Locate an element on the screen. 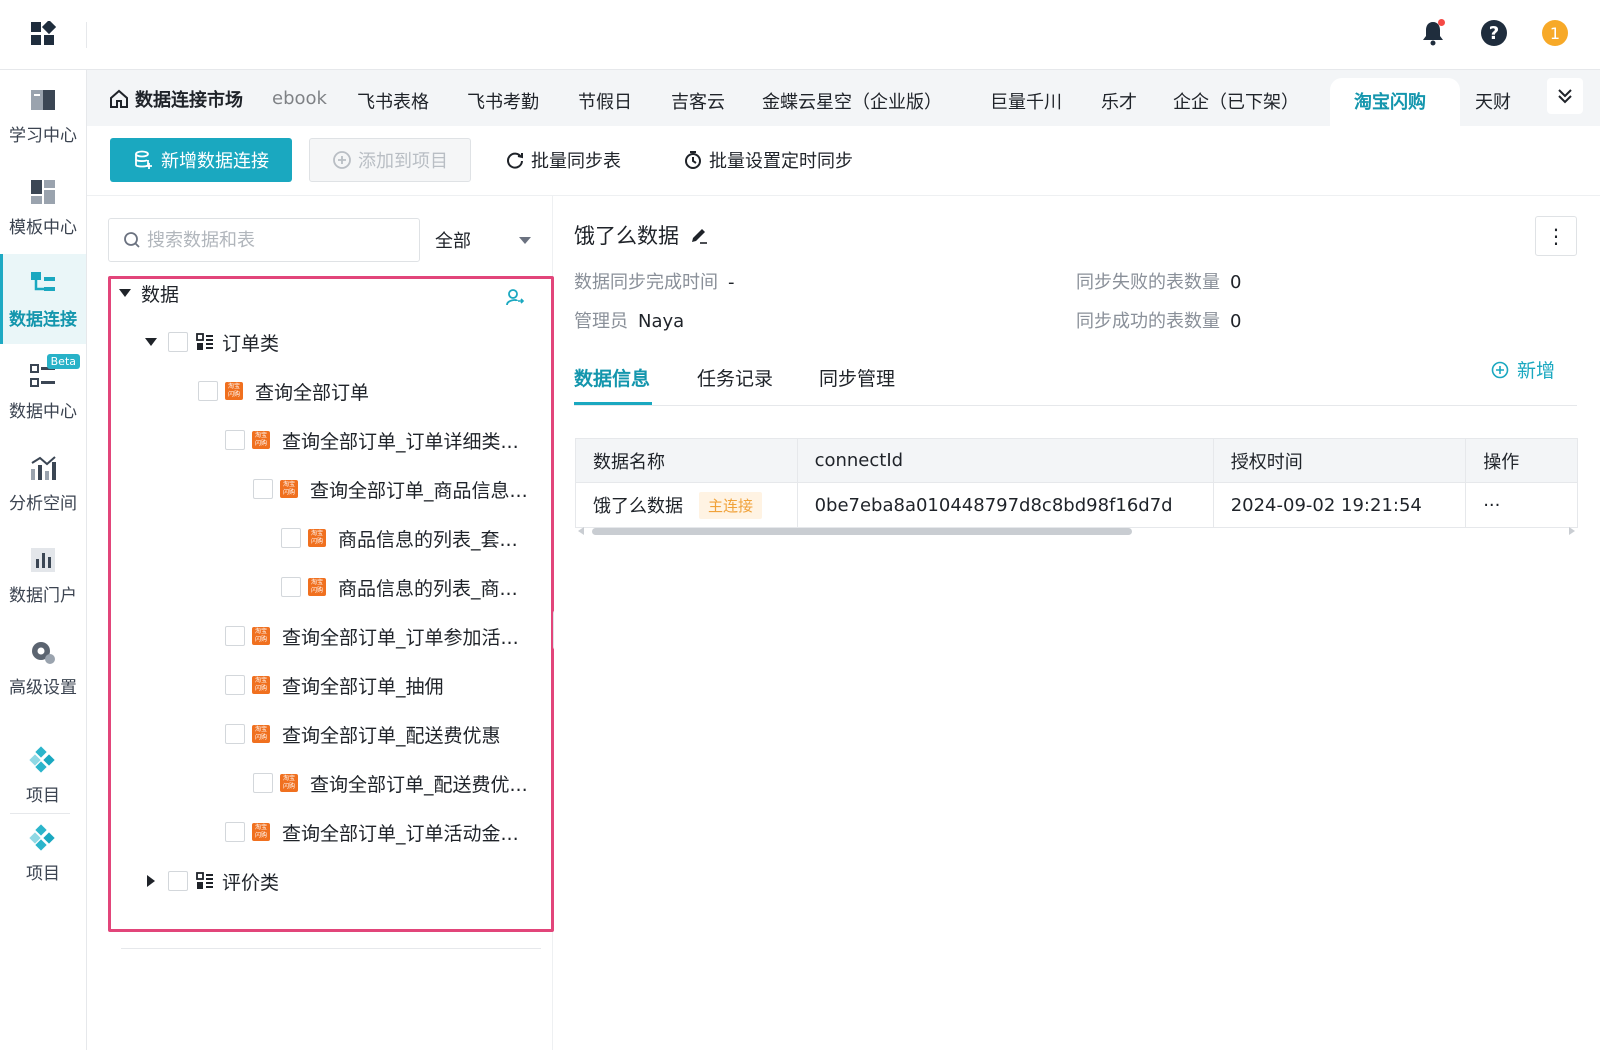 The height and width of the screenshot is (1050, 1600). notification-button is located at coordinates (1433, 33).